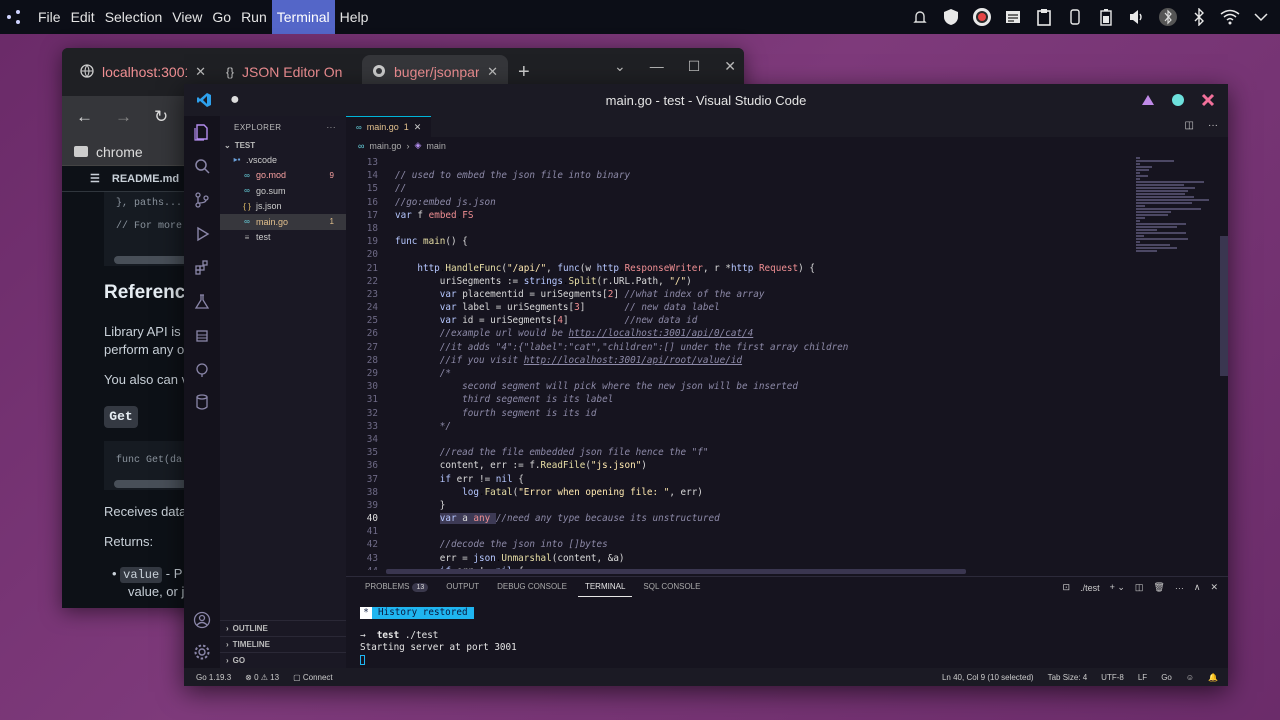 Image resolution: width=1280 pixels, height=720 pixels. Describe the element at coordinates (385, 146) in the screenshot. I see `breadcrumb-file: main.go` at that location.